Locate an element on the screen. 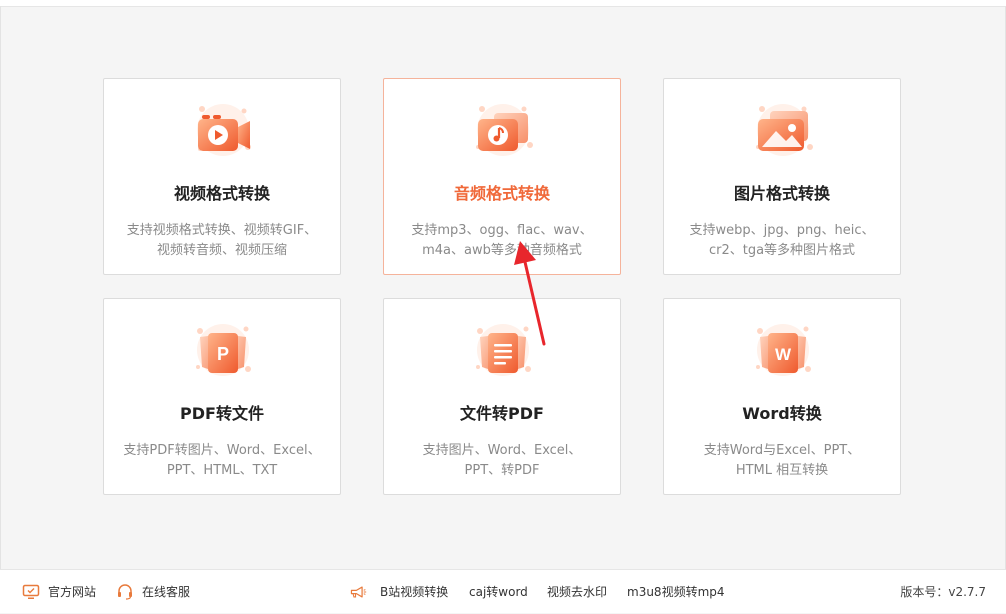 The image size is (1006, 614). card-description-line: cr2、tga等多种图片格式 is located at coordinates (782, 250).